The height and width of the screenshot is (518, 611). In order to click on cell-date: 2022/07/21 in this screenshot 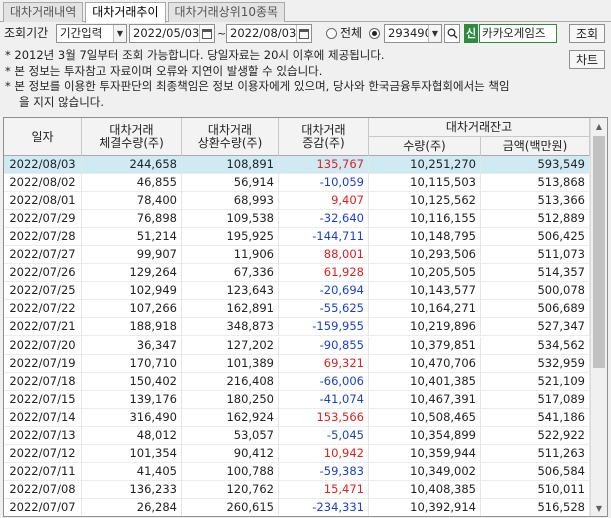, I will do `click(43, 327)`.